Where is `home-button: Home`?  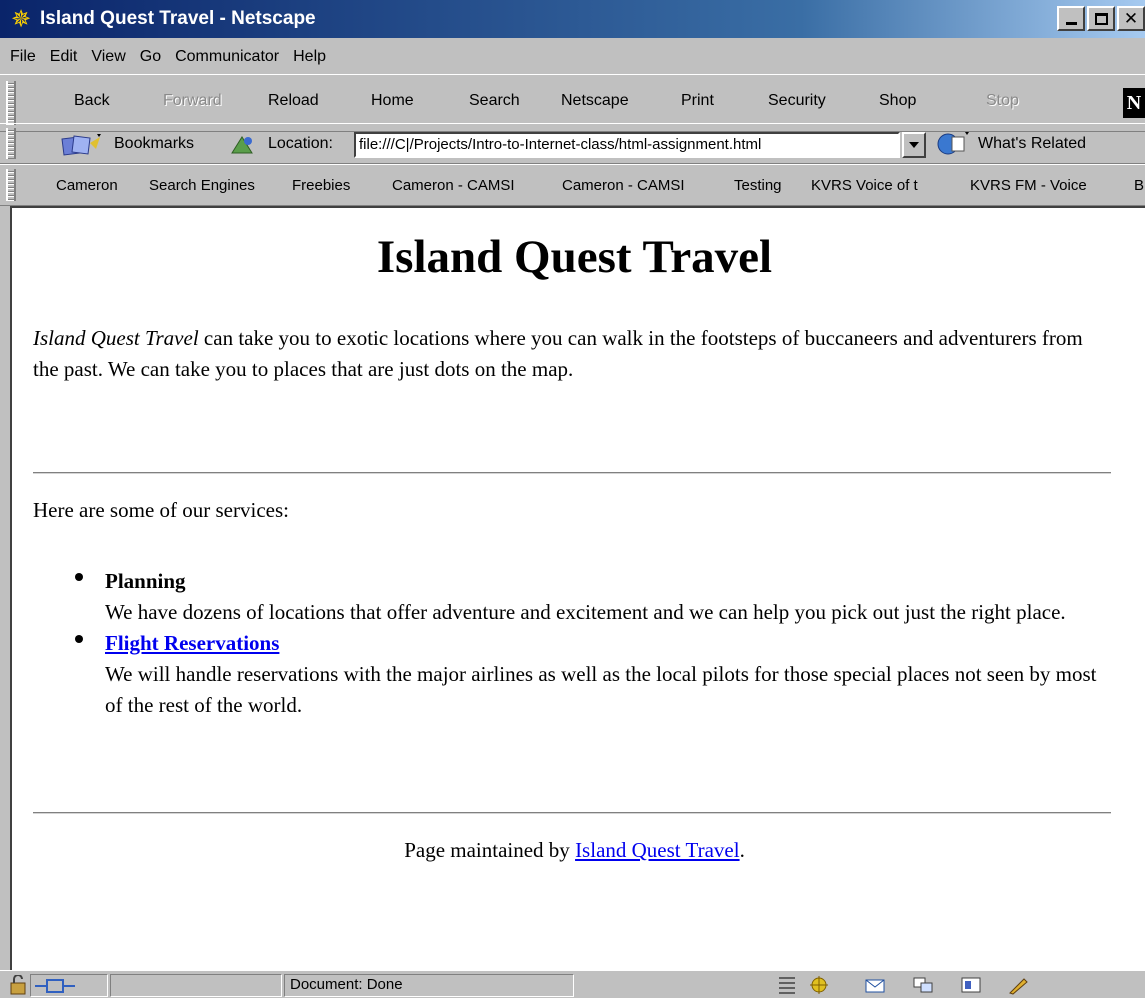
home-button: Home is located at coordinates (392, 101).